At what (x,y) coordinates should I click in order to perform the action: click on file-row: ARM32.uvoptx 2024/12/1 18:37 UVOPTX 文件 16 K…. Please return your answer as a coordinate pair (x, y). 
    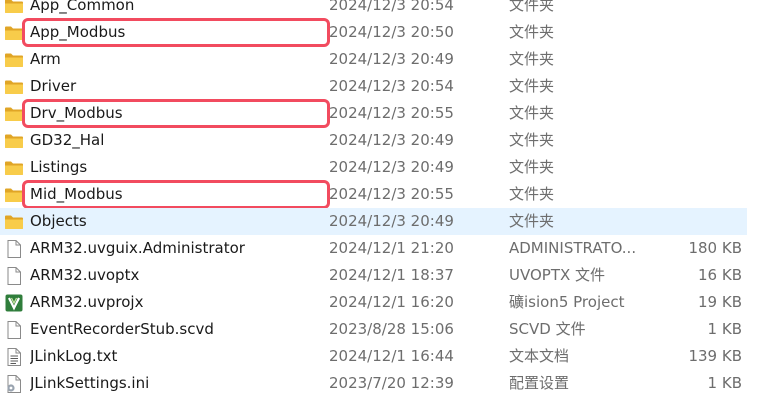
    Looking at the image, I should click on (373, 275).